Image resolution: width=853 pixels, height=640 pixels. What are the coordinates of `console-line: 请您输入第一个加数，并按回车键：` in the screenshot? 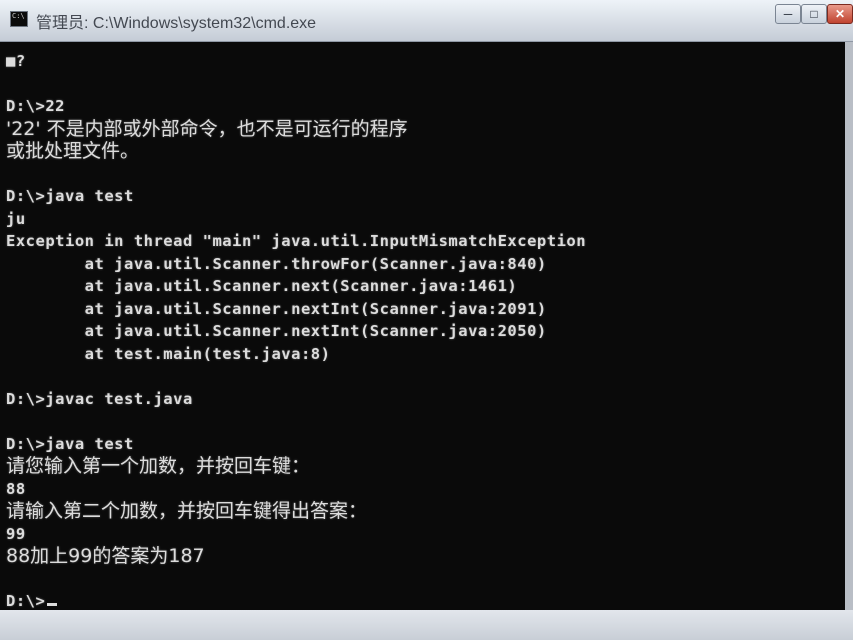 It's located at (158, 466).